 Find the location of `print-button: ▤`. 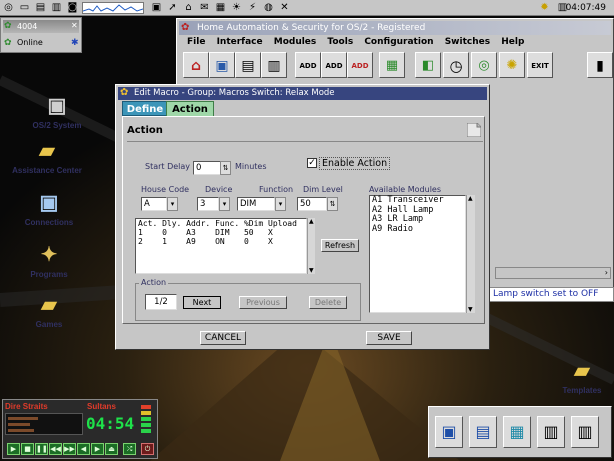

print-button: ▤ is located at coordinates (248, 65).